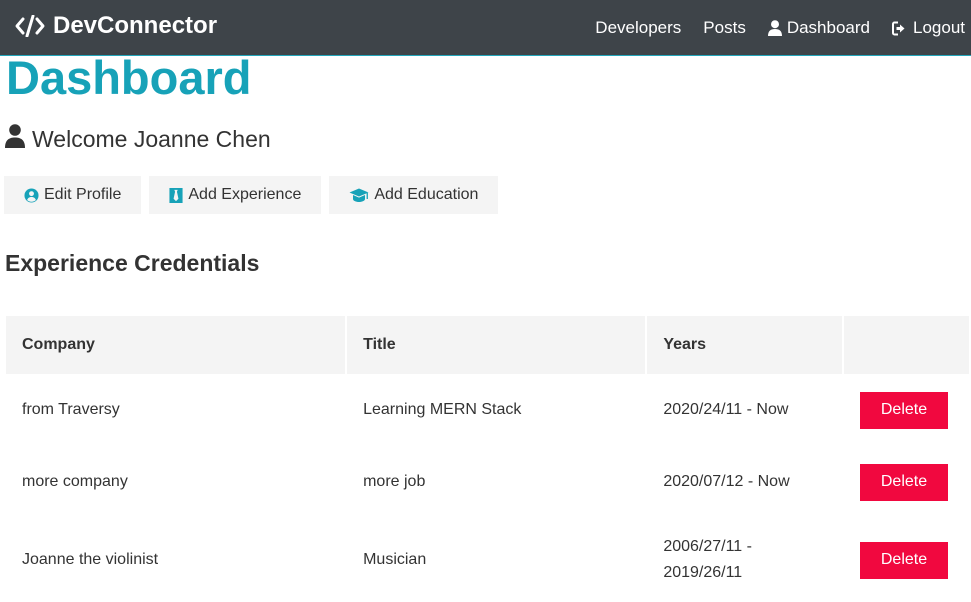 The image size is (971, 602). I want to click on column-header-title: Title, so click(496, 345).